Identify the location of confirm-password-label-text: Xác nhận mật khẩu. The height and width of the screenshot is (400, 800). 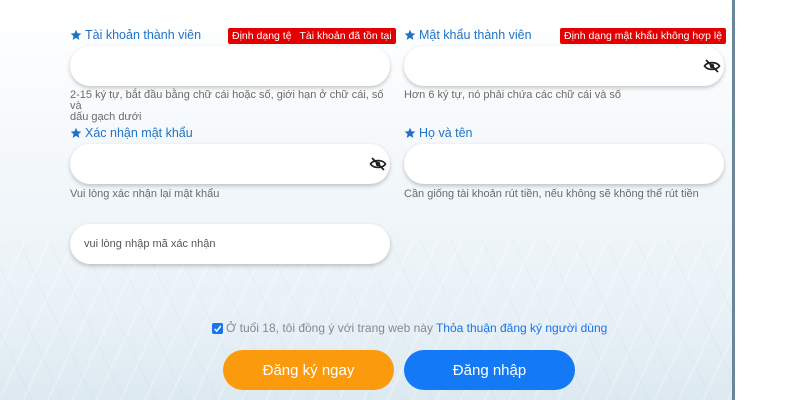
(139, 133).